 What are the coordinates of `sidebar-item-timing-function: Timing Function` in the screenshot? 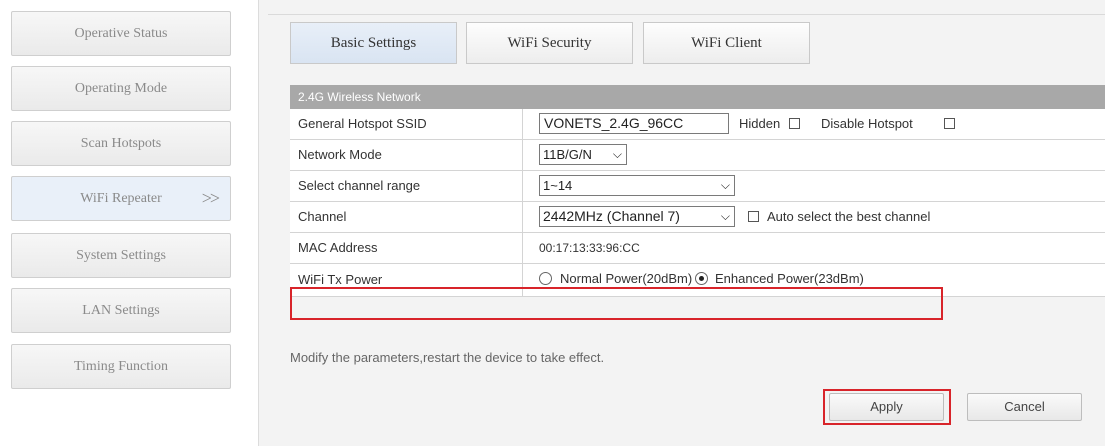 It's located at (121, 366).